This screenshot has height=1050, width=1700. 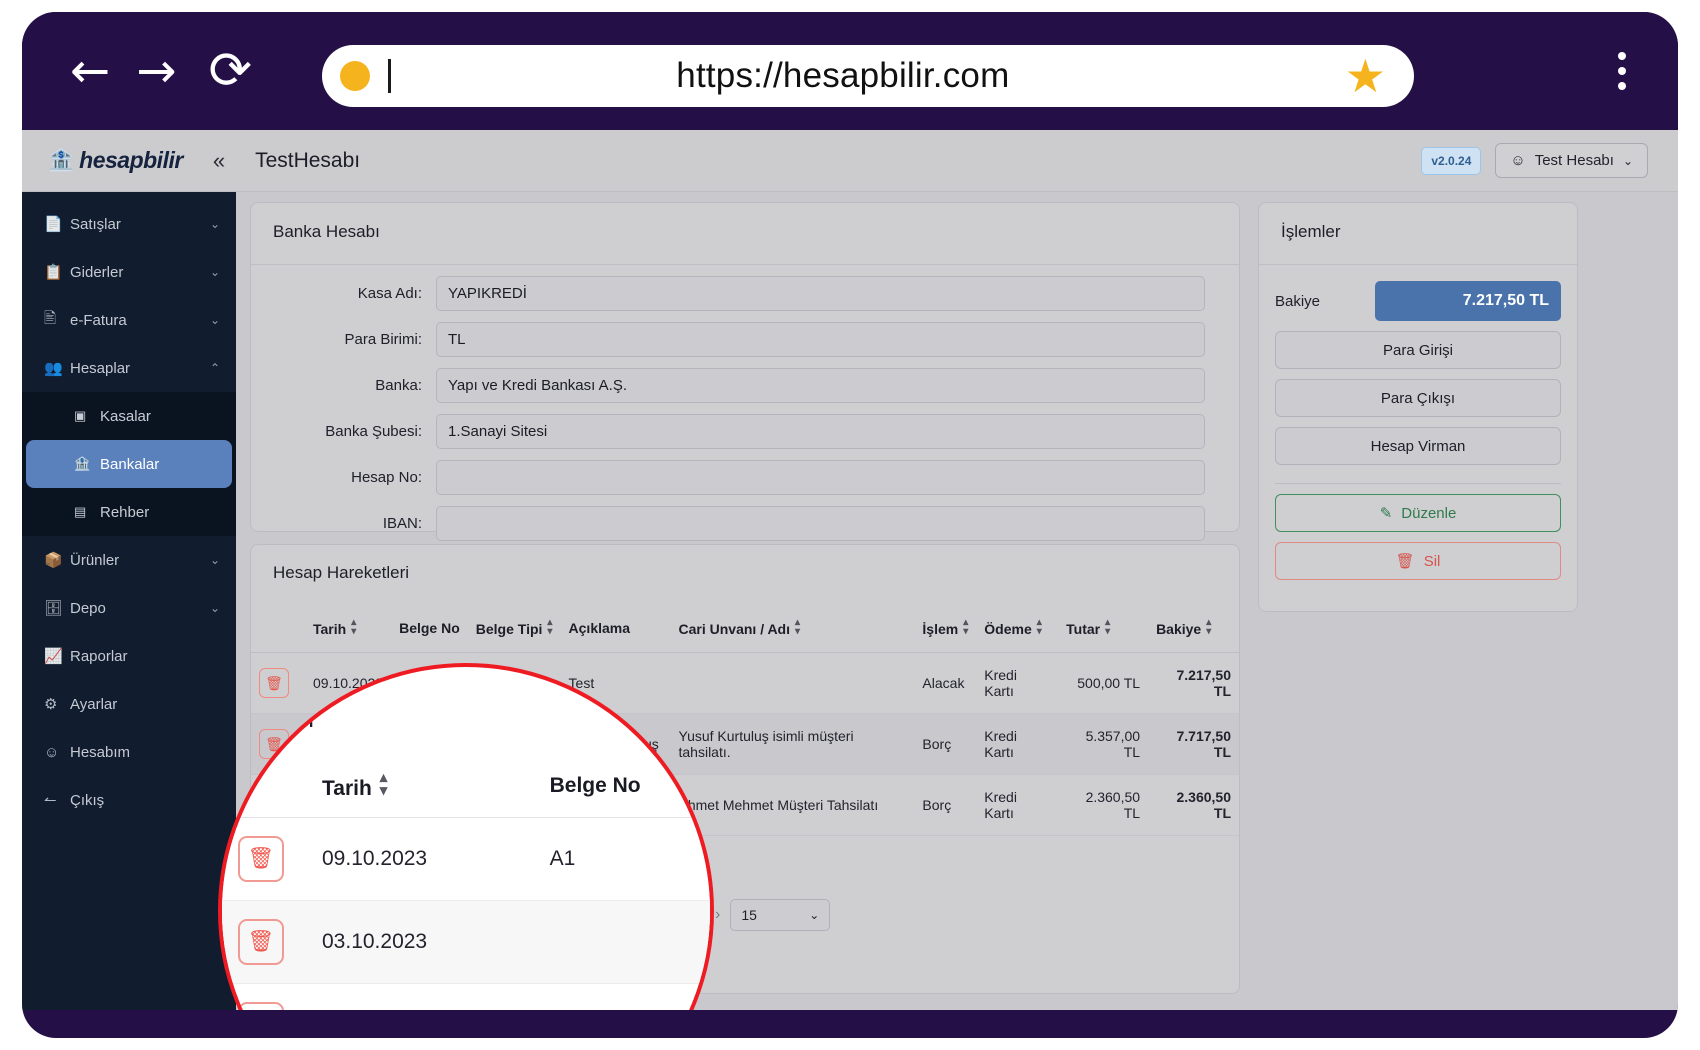 What do you see at coordinates (129, 224) in the screenshot?
I see `sidebar-item-satislar: 📄 Satışlar ⌄` at bounding box center [129, 224].